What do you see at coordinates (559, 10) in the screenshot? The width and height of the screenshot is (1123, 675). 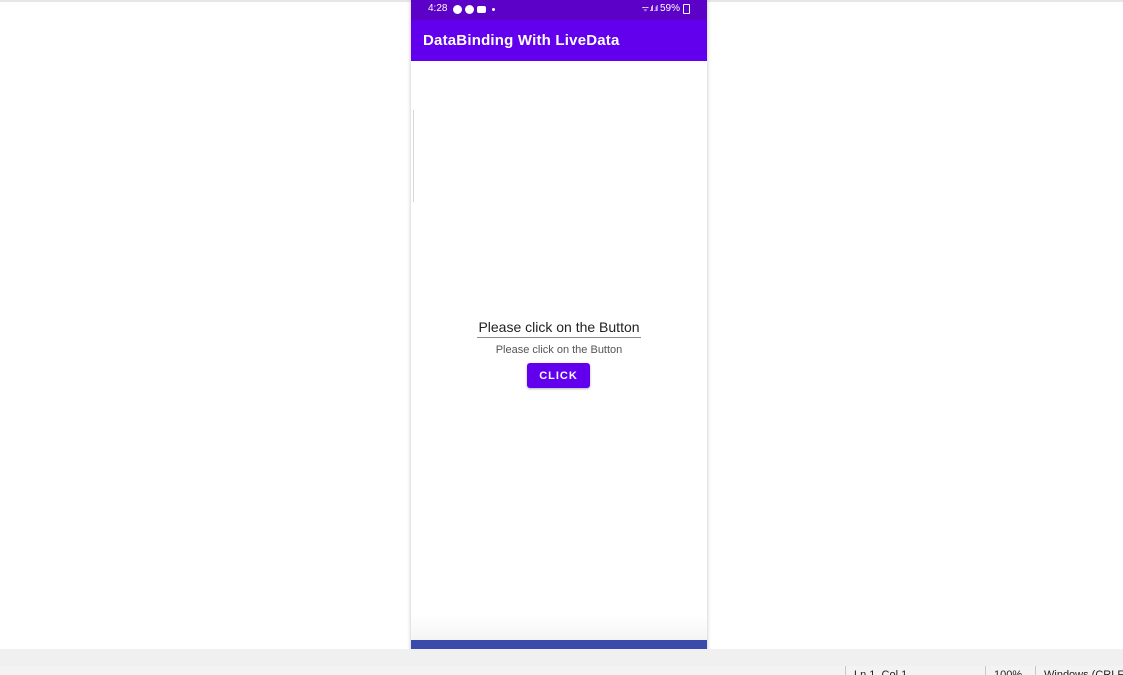 I see `phone-status-bar: 4:28 ᯤ .ıl .ıl 59%` at bounding box center [559, 10].